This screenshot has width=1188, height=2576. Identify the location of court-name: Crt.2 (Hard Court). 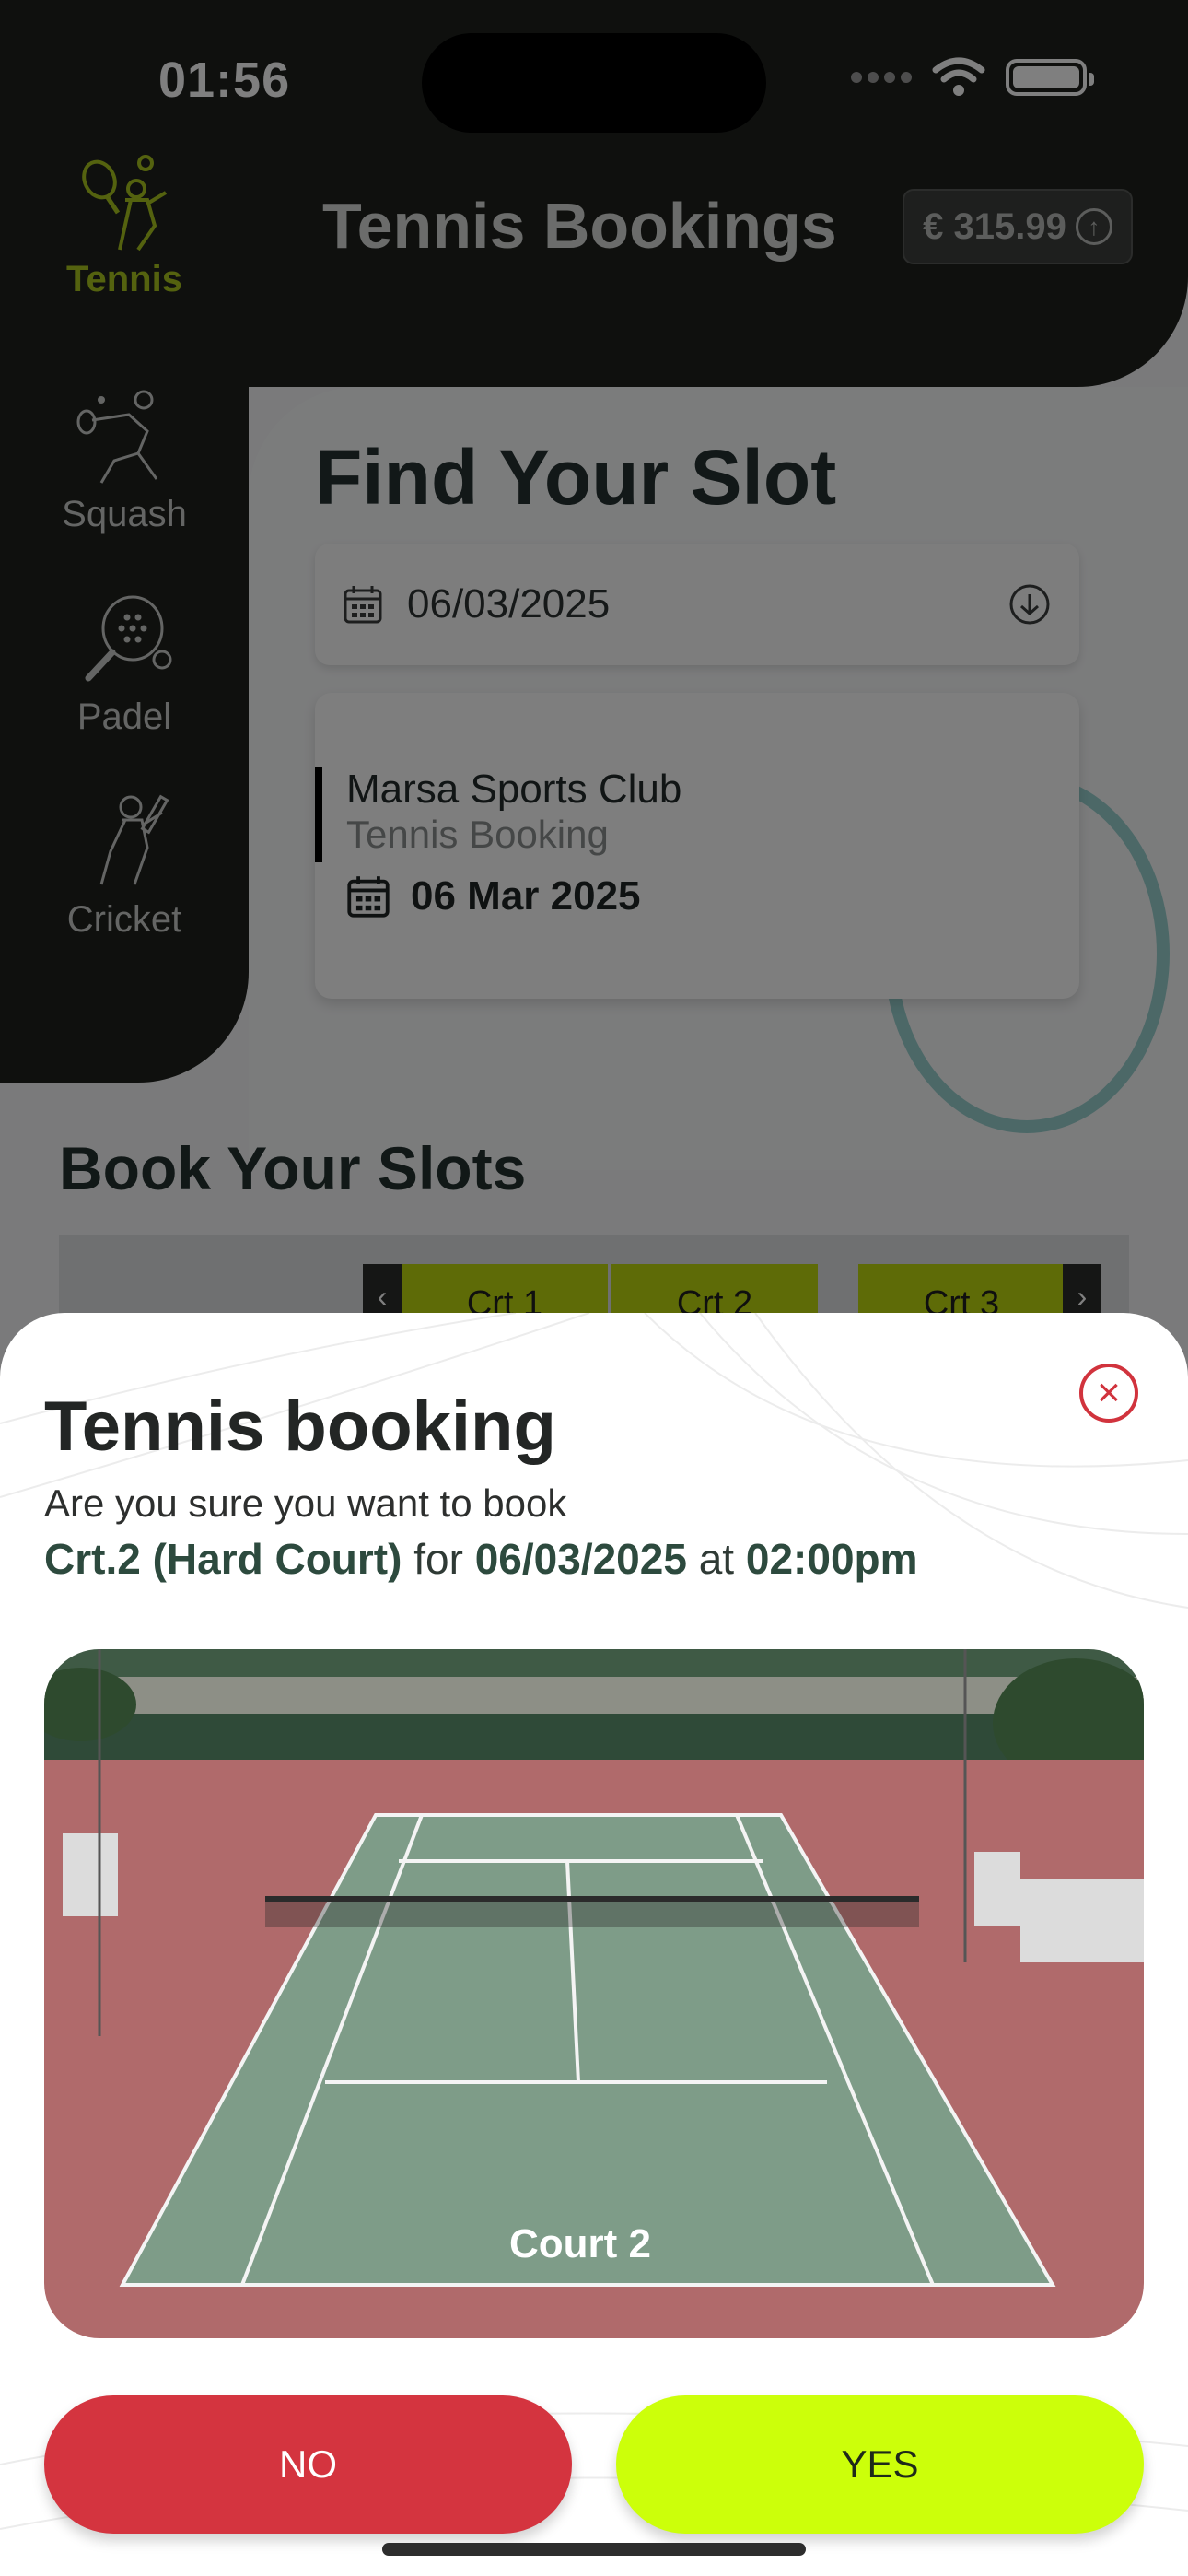
(223, 1559).